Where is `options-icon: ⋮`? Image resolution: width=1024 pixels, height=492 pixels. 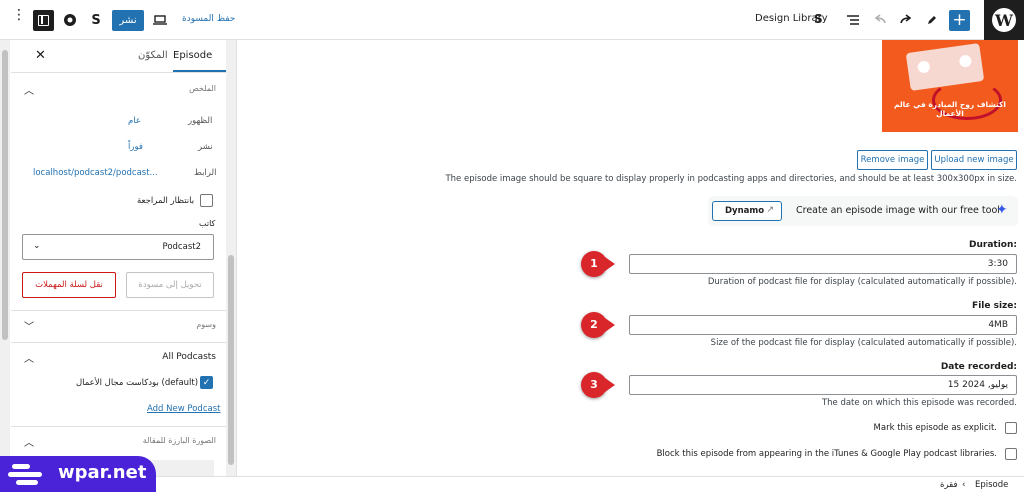 options-icon: ⋮ is located at coordinates (19, 15).